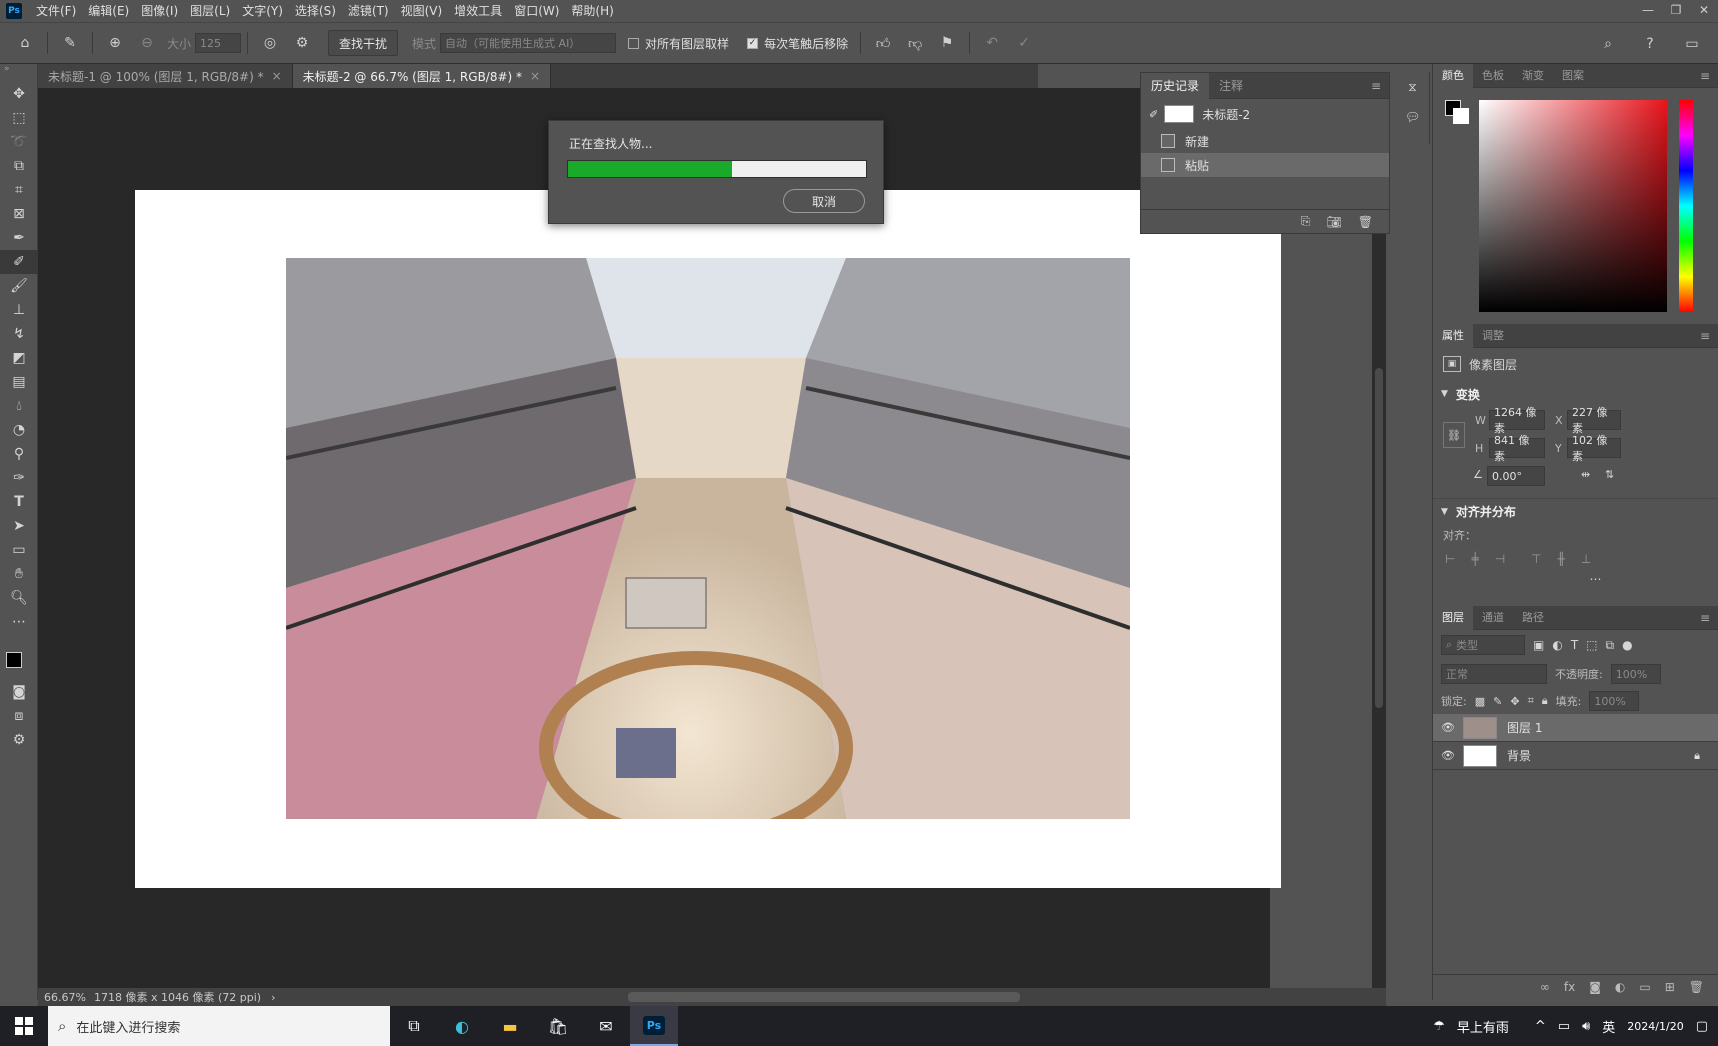 The image size is (1718, 1046). What do you see at coordinates (824, 201) in the screenshot?
I see `cancel-button: 取消` at bounding box center [824, 201].